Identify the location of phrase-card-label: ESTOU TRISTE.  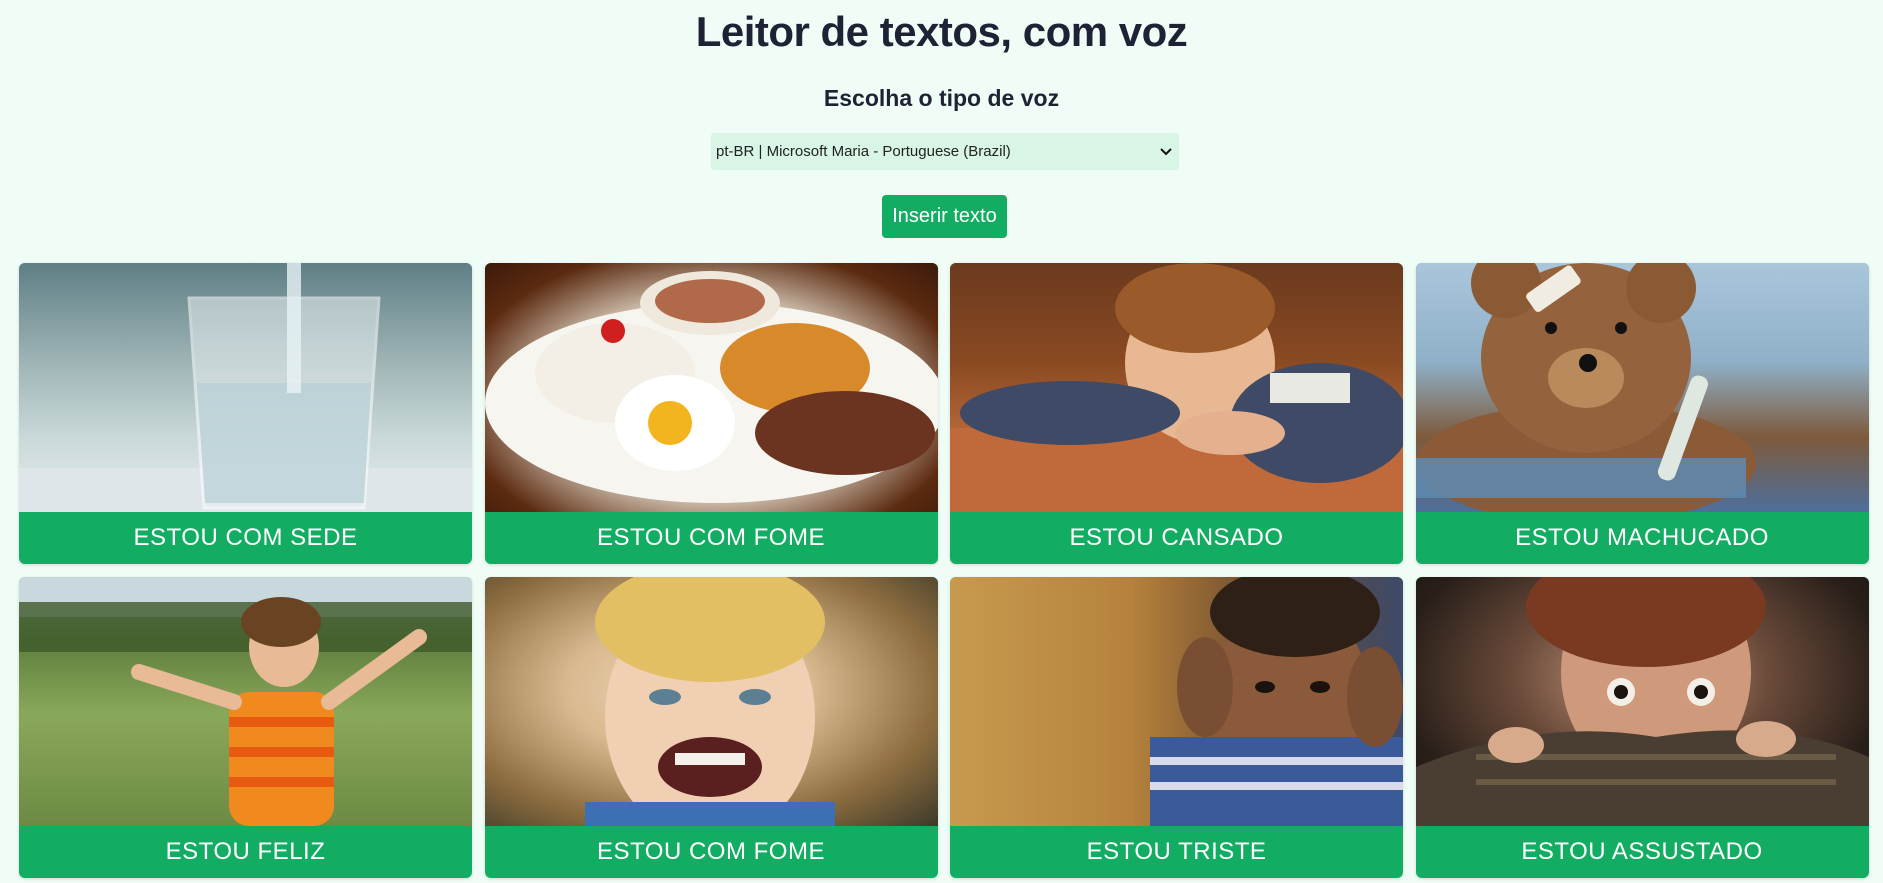
(1176, 851).